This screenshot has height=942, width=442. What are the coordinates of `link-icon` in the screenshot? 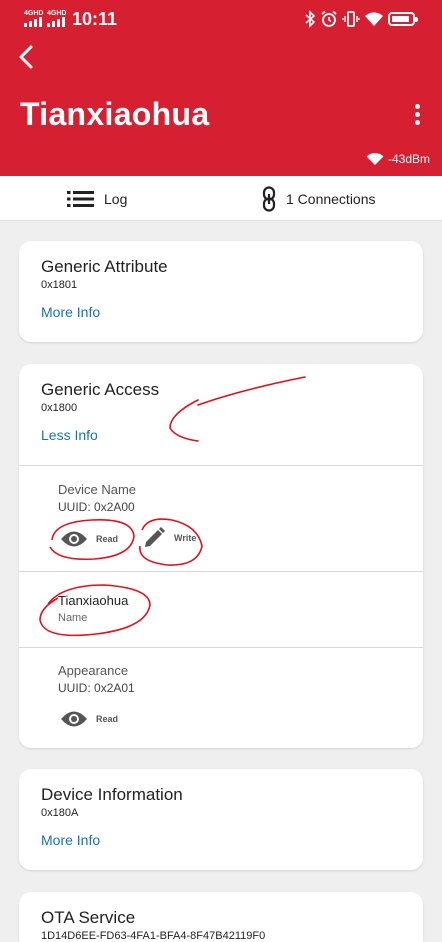 It's located at (269, 198).